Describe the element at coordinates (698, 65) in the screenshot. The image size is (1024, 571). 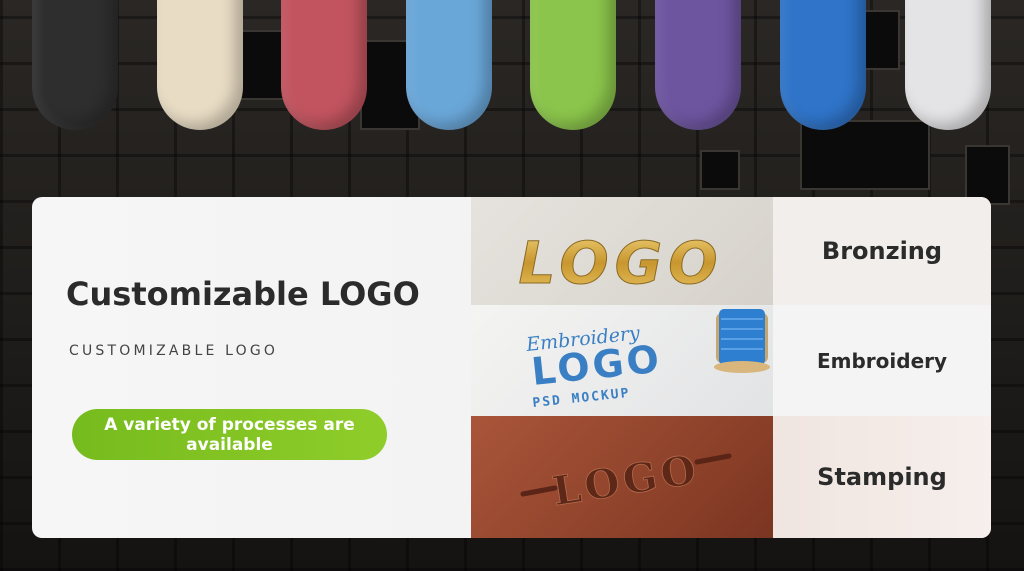
I see `swatch-purple` at that location.